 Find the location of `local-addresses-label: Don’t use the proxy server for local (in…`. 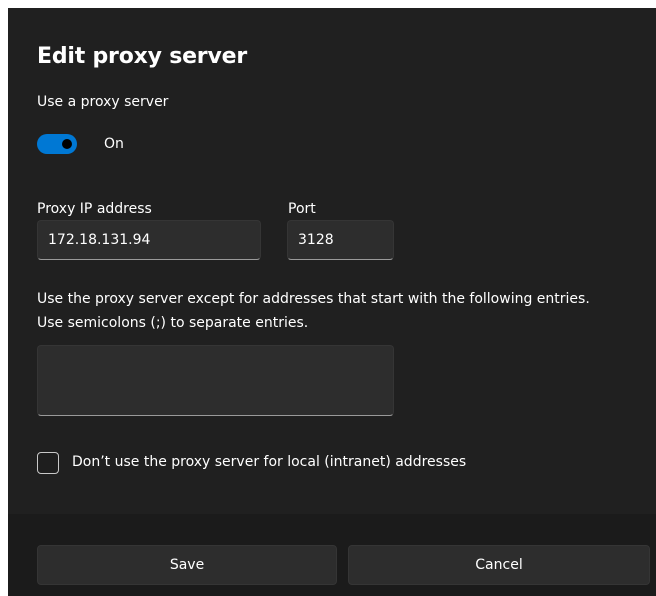

local-addresses-label: Don’t use the proxy server for local (in… is located at coordinates (269, 462).